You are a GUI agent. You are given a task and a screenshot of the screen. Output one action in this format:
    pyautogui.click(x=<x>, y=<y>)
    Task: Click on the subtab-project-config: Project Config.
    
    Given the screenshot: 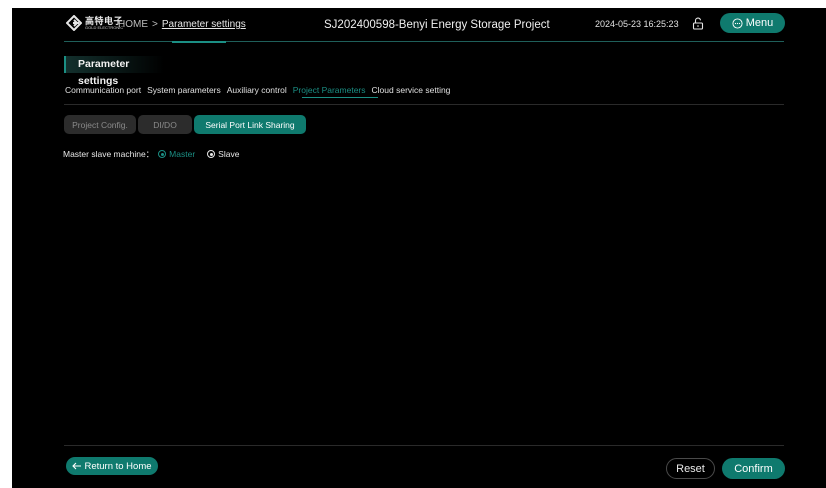 What is the action you would take?
    pyautogui.click(x=100, y=124)
    